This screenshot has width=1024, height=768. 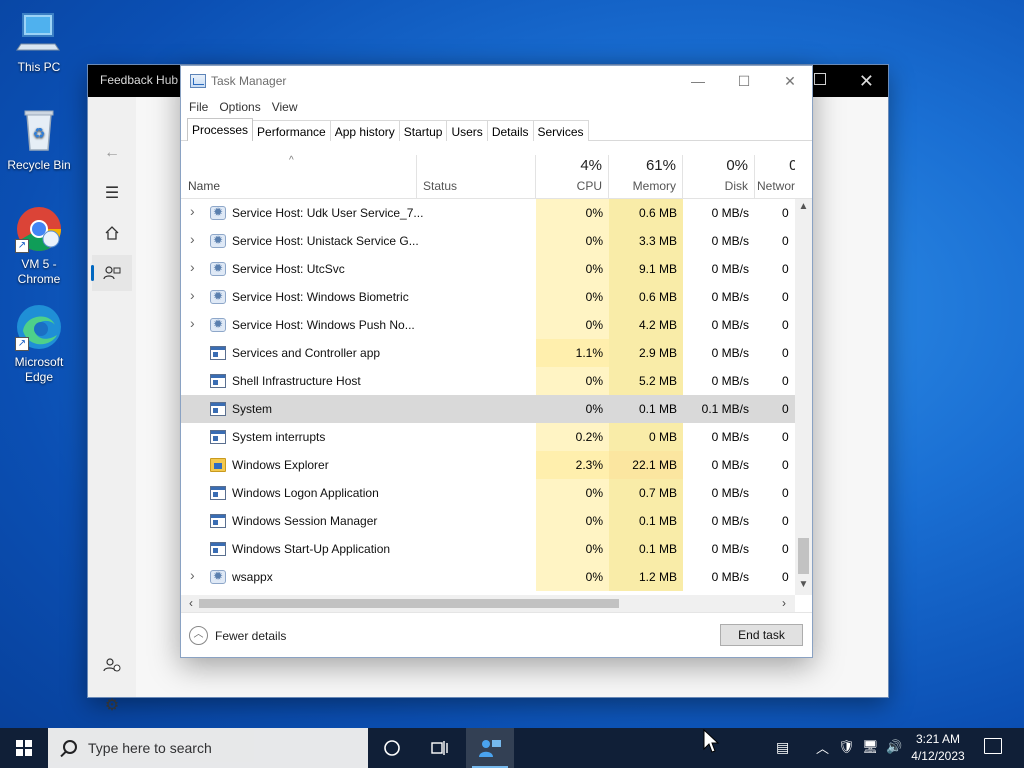 What do you see at coordinates (218, 521) in the screenshot?
I see `process-window-icon` at bounding box center [218, 521].